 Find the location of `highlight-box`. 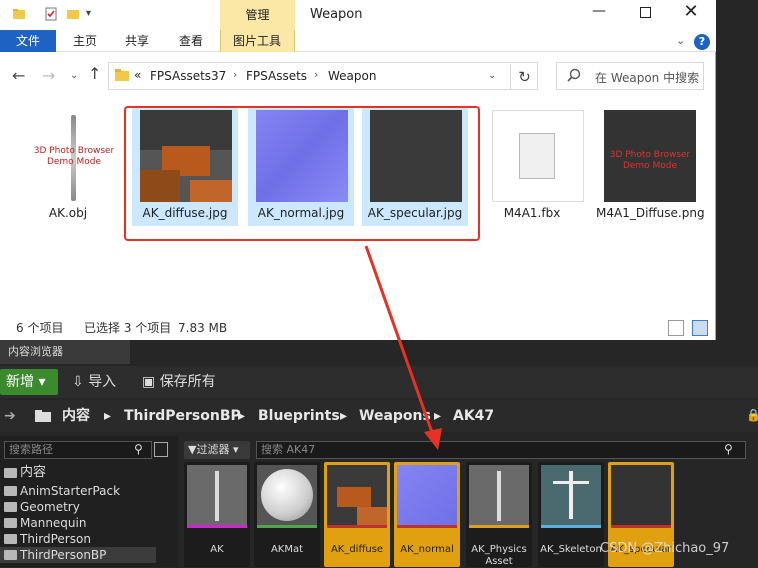

highlight-box is located at coordinates (302, 173).